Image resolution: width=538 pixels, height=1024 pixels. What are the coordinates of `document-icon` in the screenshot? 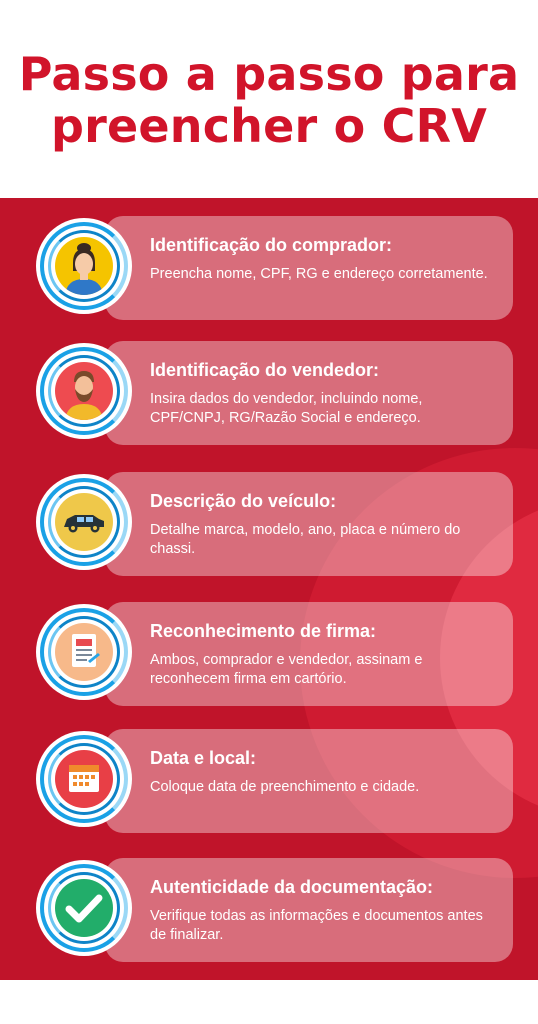 It's located at (84, 652).